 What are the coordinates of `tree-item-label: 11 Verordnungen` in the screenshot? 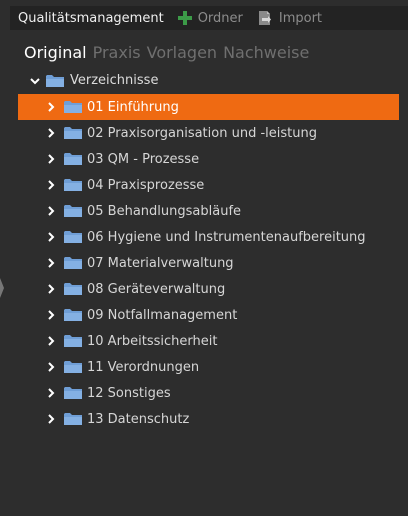 It's located at (143, 367).